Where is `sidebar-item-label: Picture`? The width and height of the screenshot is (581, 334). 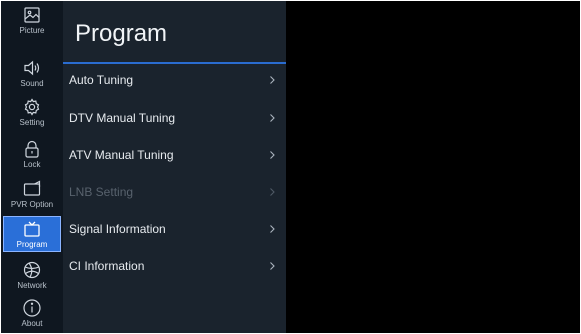
sidebar-item-label: Picture is located at coordinates (32, 30).